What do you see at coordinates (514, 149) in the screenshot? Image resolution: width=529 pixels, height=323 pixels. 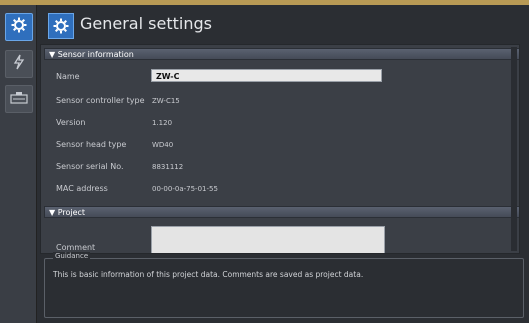 I see `scrollbar` at bounding box center [514, 149].